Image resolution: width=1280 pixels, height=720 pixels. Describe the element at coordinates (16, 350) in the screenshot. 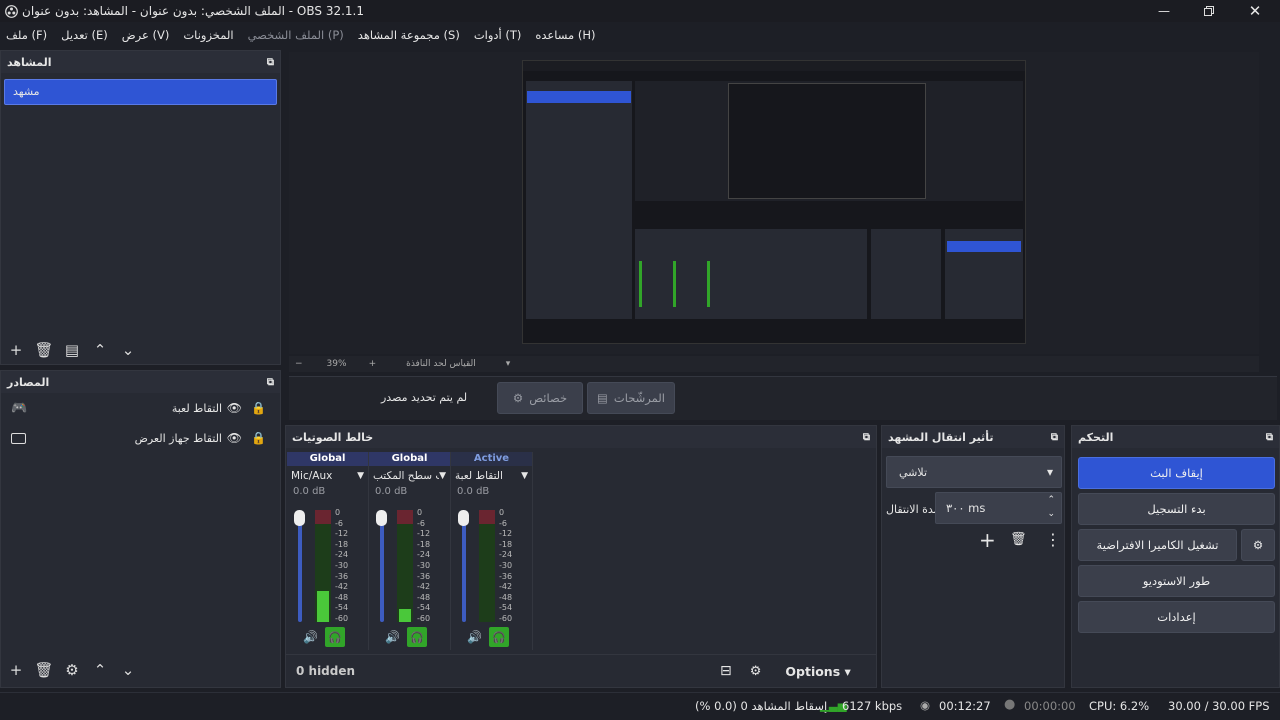

I see `add-scene-icon: +` at that location.